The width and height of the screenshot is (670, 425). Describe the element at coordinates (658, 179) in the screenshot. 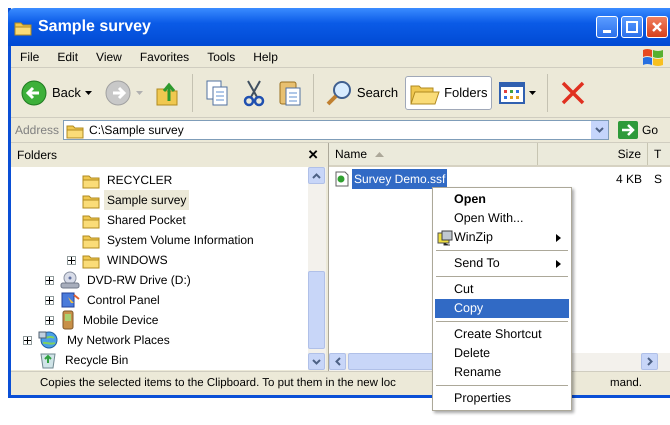

I see `table-cell-text: S` at that location.